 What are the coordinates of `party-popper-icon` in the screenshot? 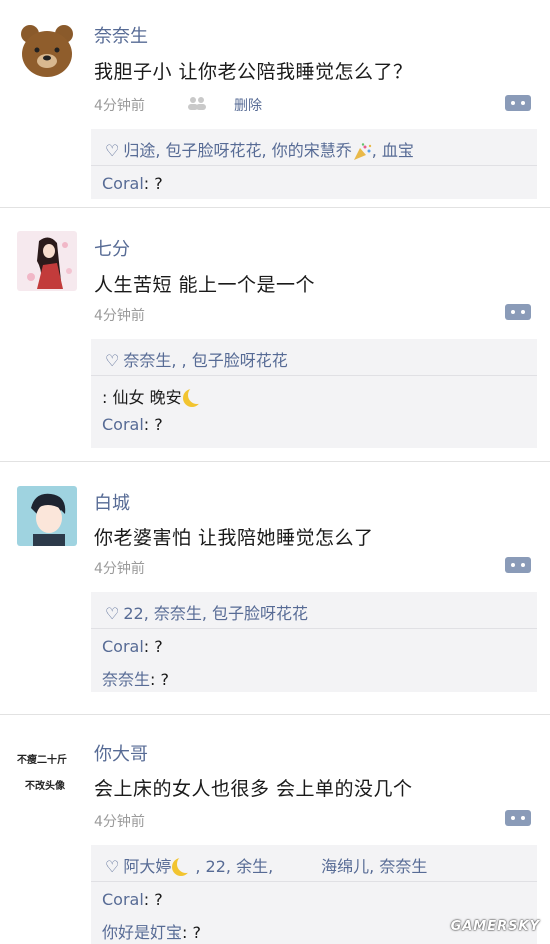 It's located at (362, 151).